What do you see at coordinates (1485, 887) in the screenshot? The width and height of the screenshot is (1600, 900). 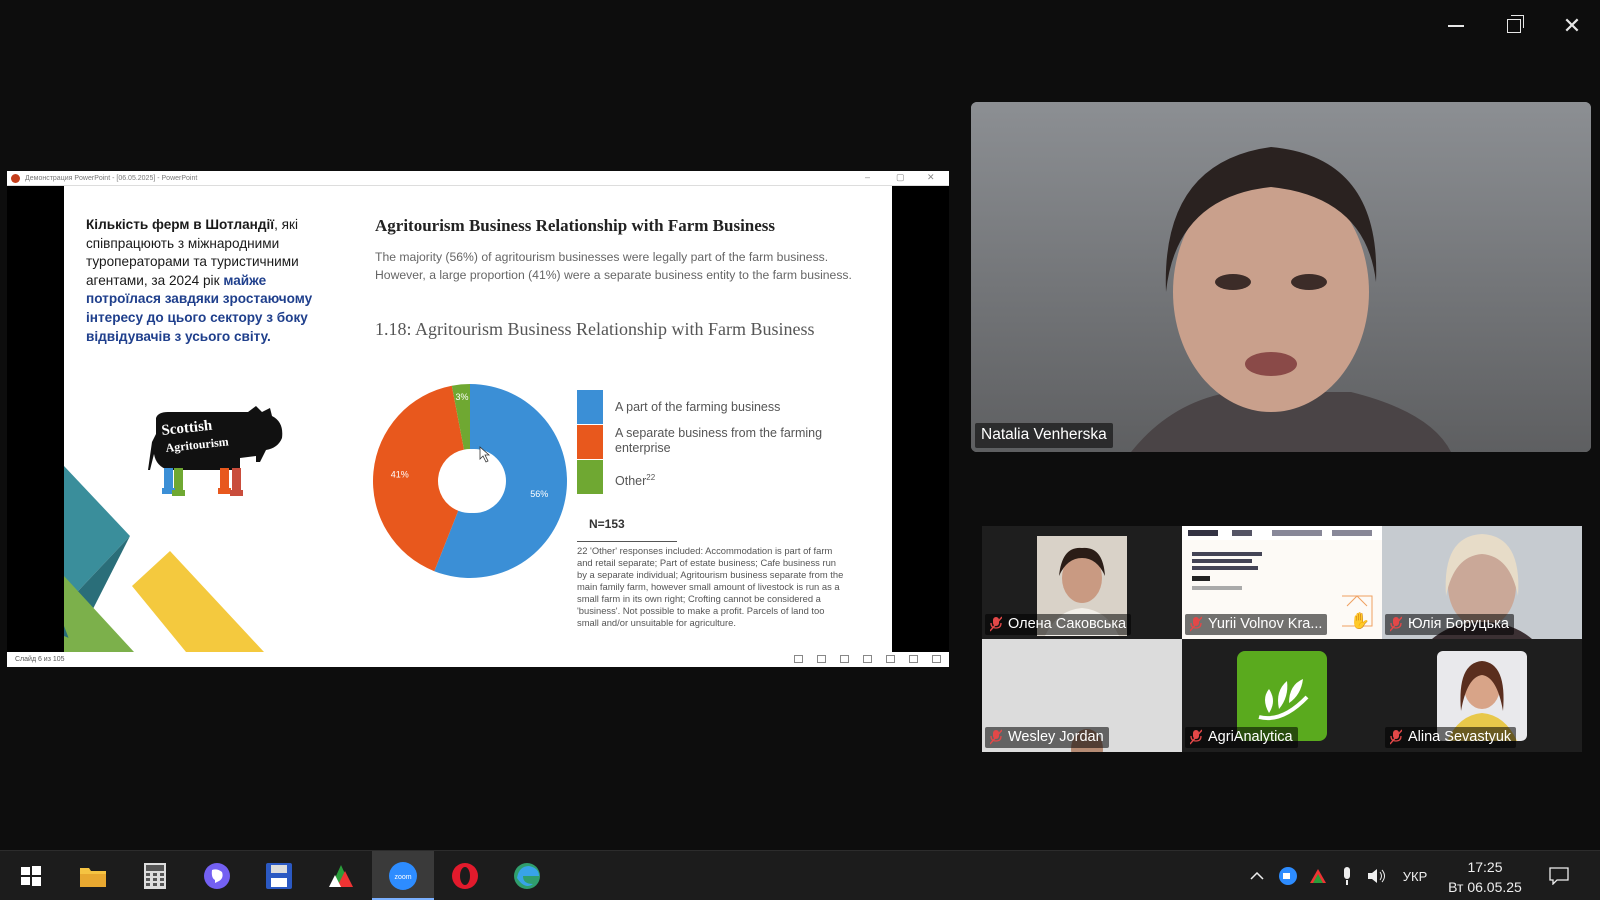 I see `clock-date: Вт 06.05.25` at bounding box center [1485, 887].